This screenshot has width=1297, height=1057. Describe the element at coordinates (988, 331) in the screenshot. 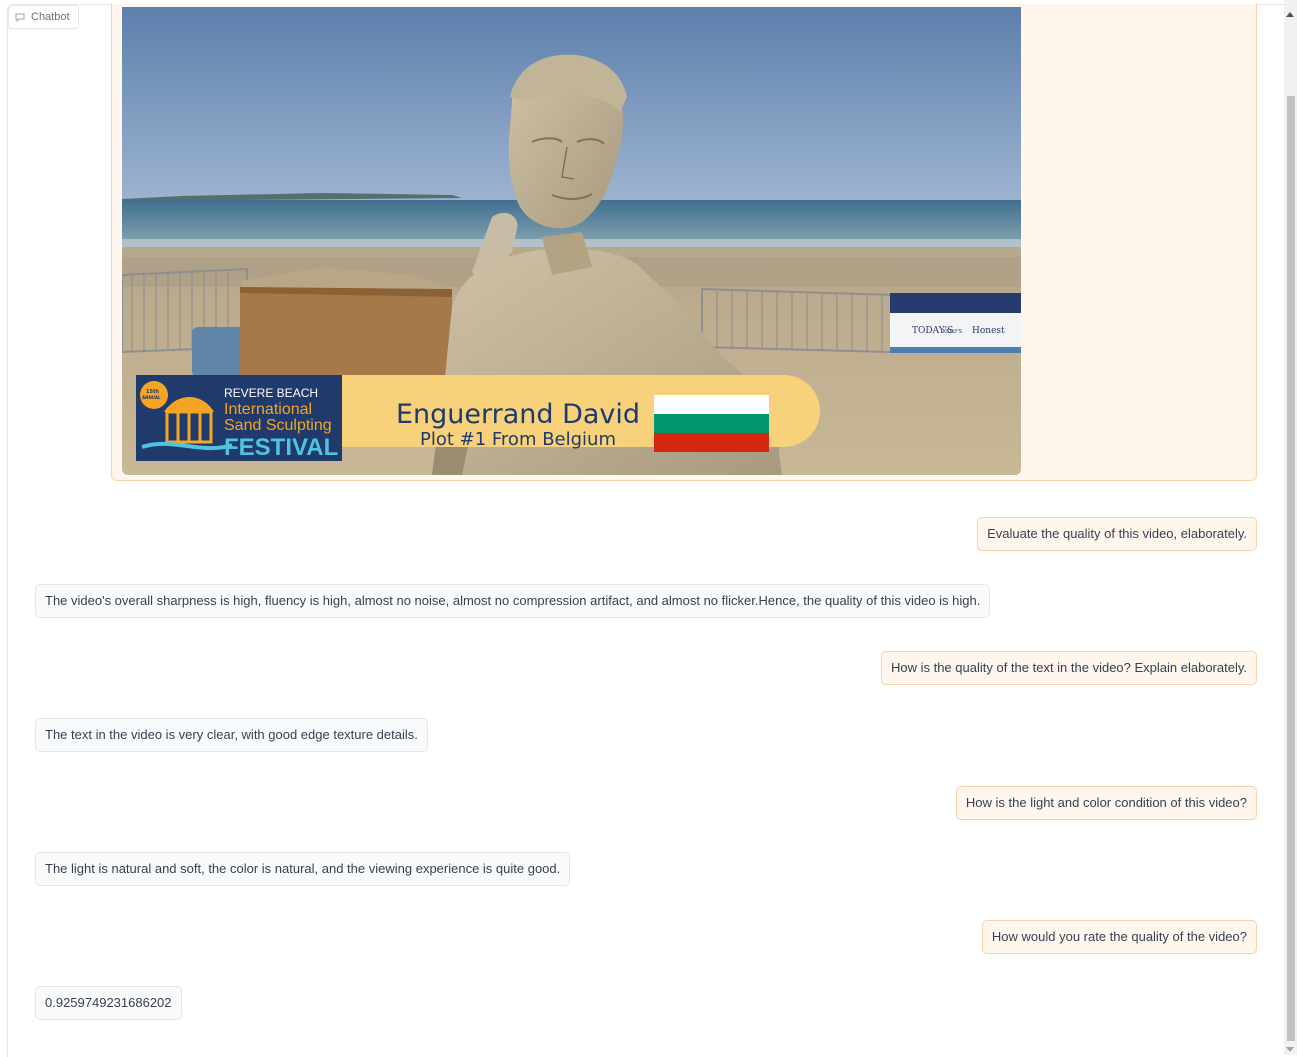

I see `banner-sponsor-3: Honest` at that location.